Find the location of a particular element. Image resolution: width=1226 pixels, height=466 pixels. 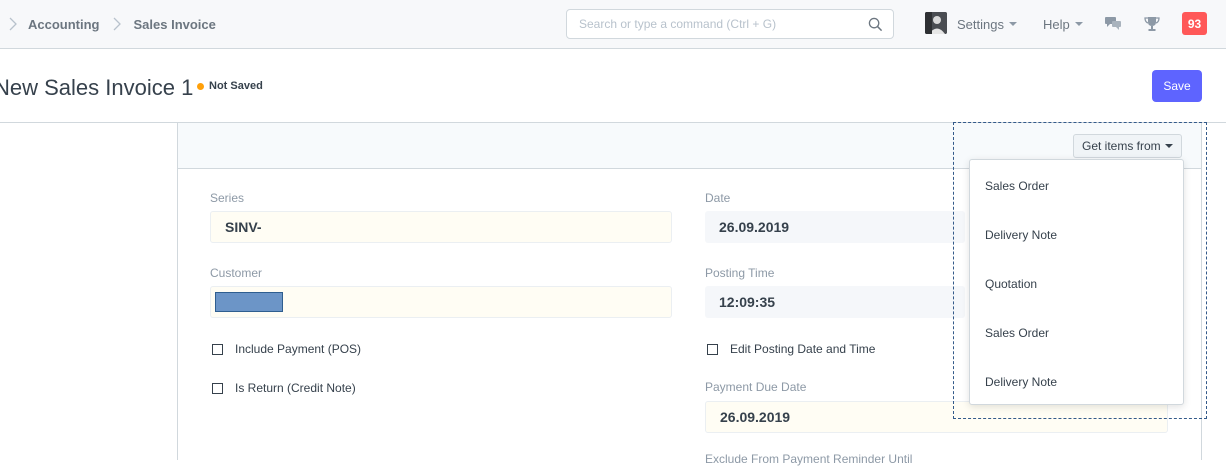

is-return-label: Is Return (Credit Note) is located at coordinates (295, 388).